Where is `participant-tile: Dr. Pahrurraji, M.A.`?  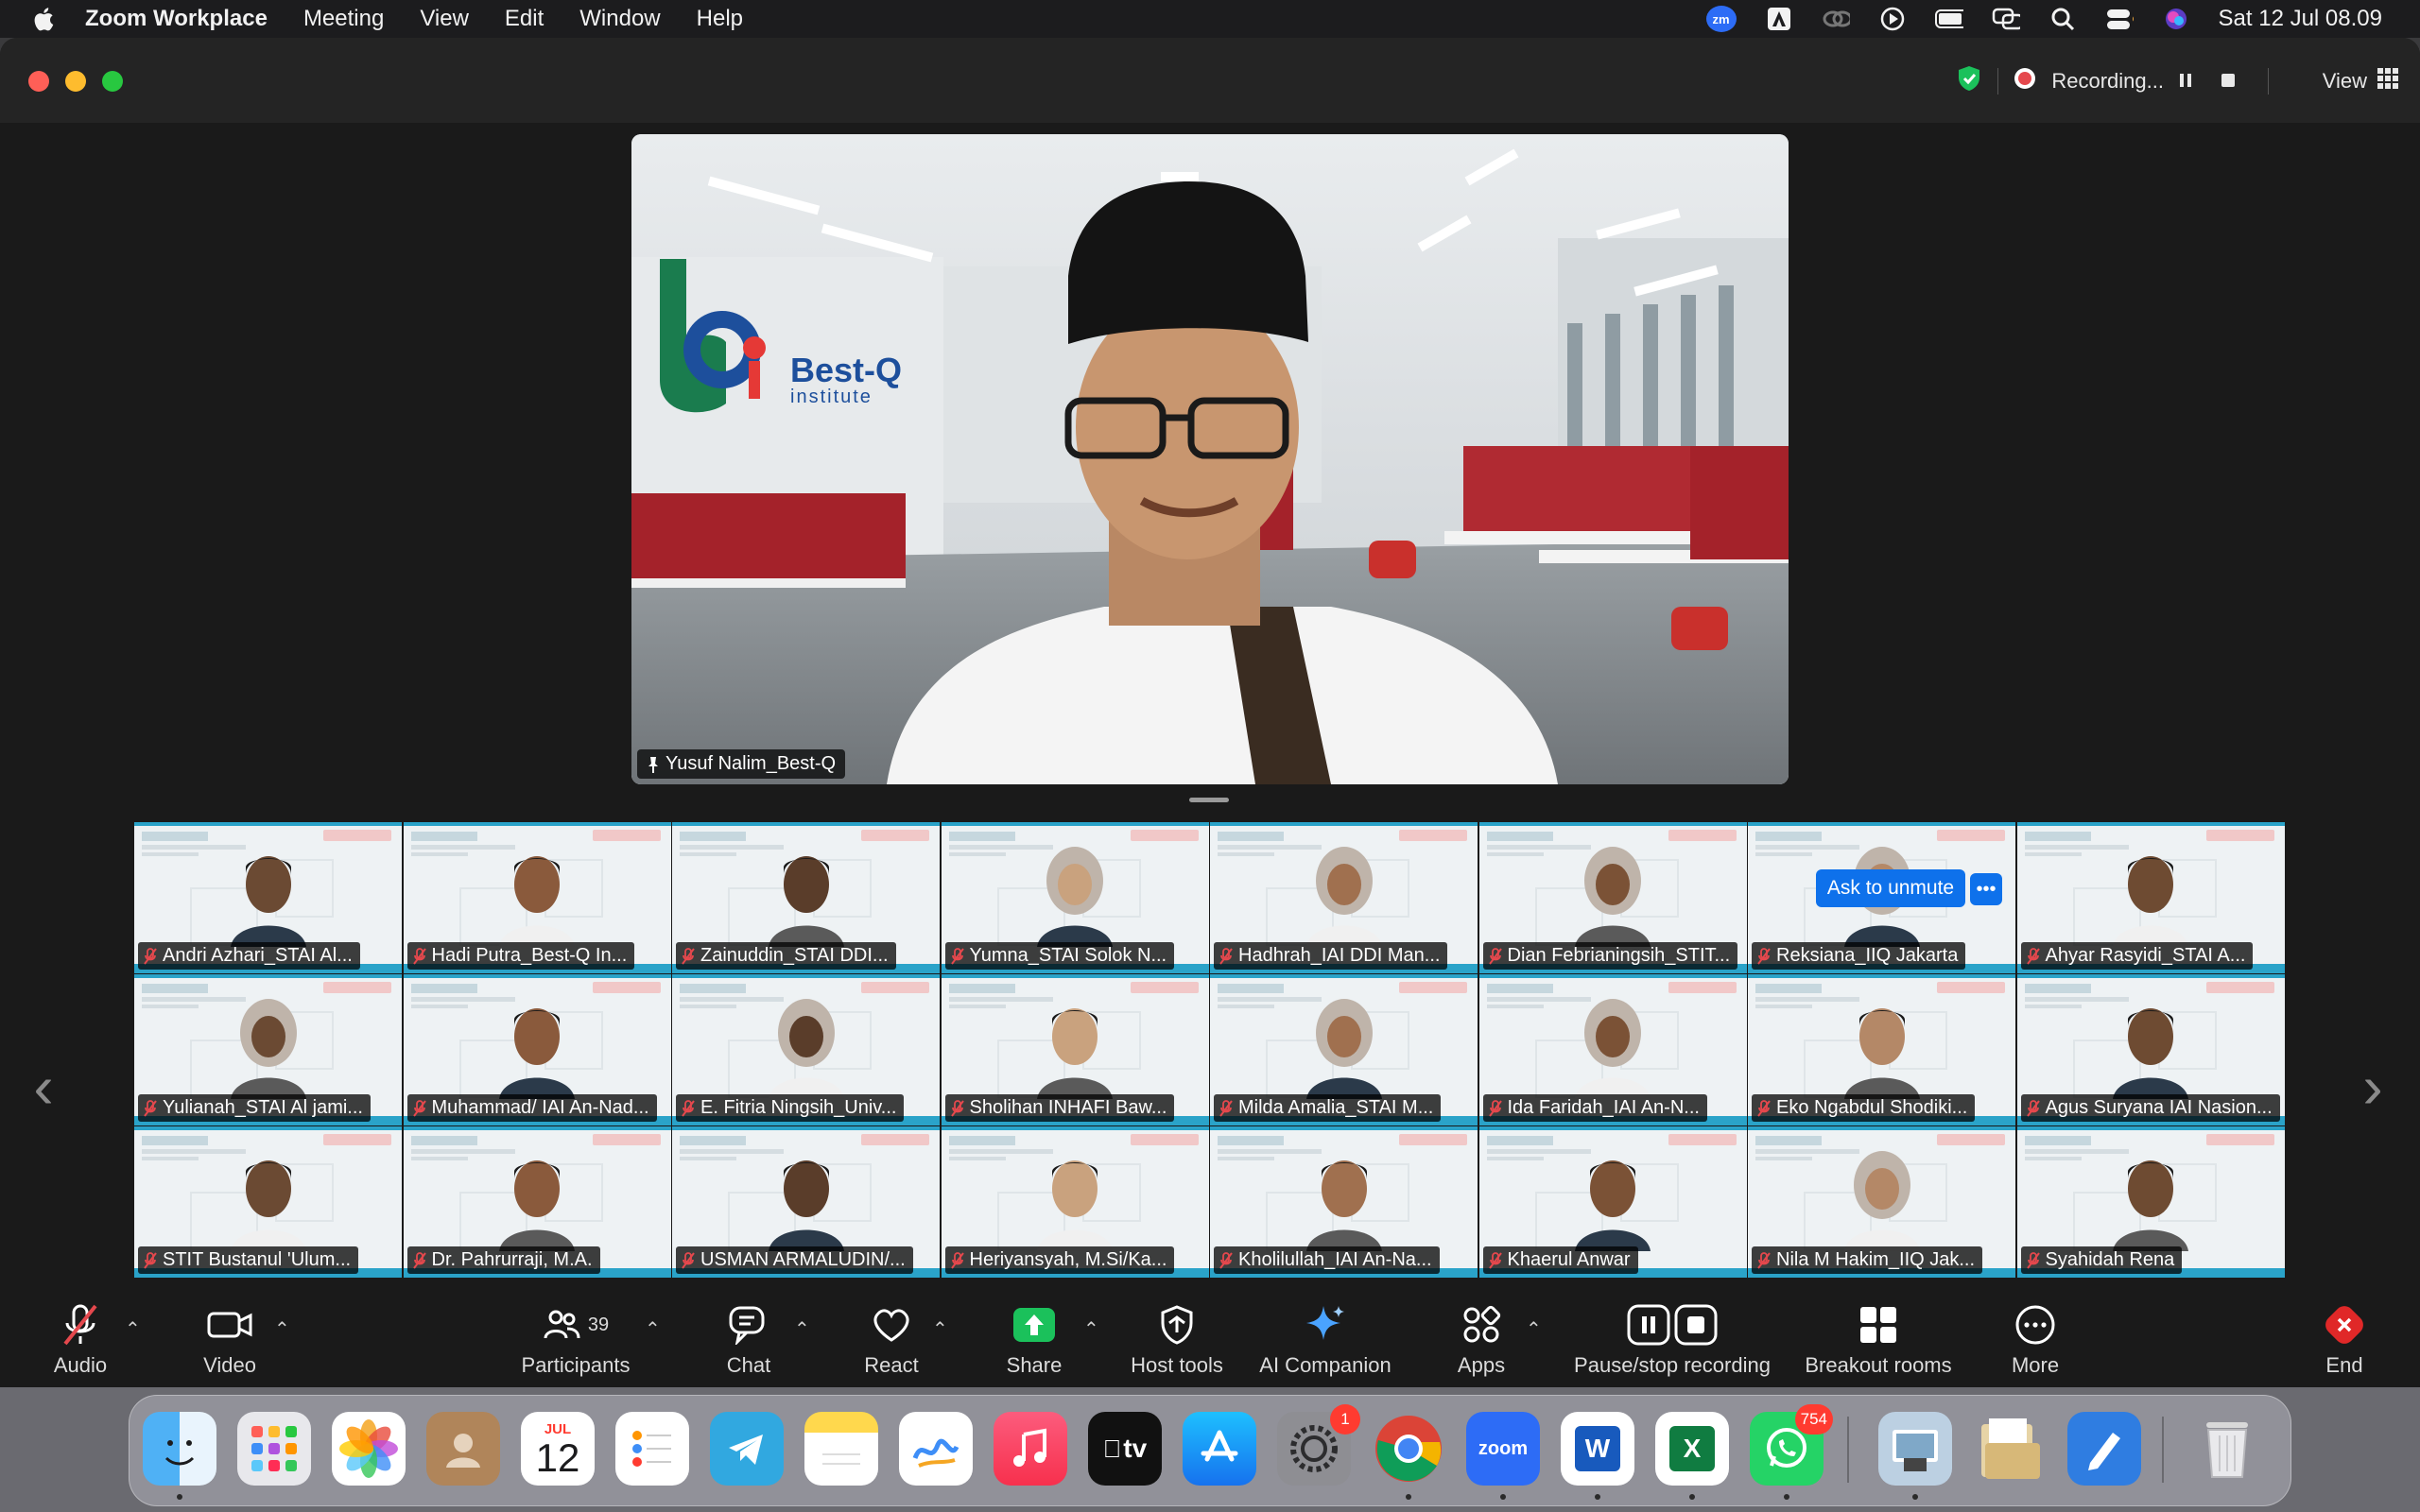
participant-tile: Dr. Pahrurraji, M.A. is located at coordinates (537, 1202).